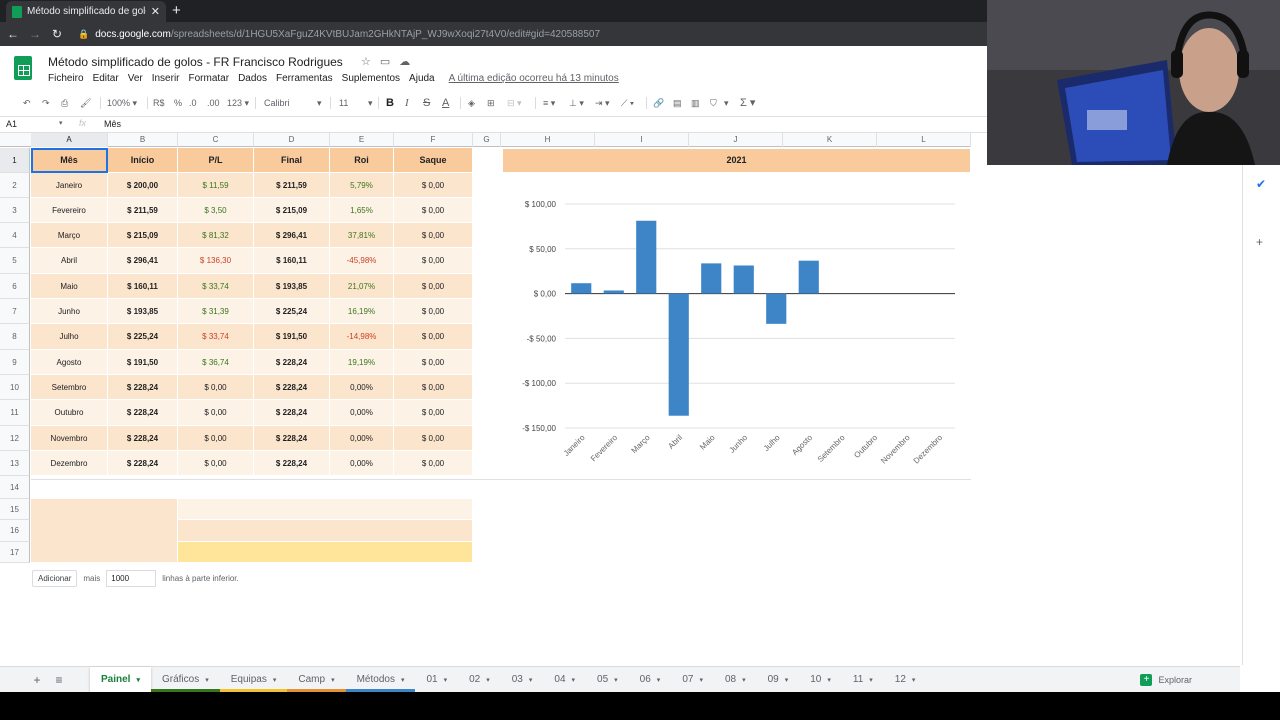 The width and height of the screenshot is (1280, 720). Describe the element at coordinates (292, 337) in the screenshot. I see `cell-final: $ 191,50` at that location.